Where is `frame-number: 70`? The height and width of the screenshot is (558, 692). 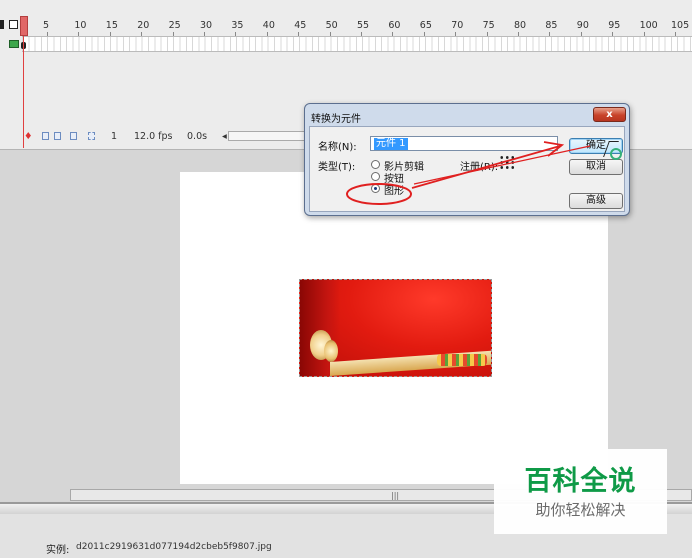
frame-number: 70 is located at coordinates (457, 25).